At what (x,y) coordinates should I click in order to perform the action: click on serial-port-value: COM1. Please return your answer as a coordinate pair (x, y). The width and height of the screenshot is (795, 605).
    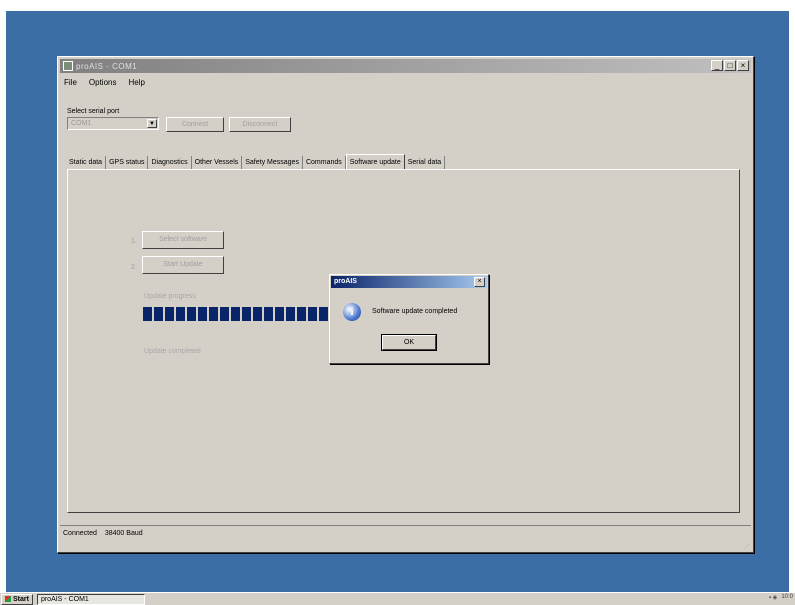
    Looking at the image, I should click on (81, 123).